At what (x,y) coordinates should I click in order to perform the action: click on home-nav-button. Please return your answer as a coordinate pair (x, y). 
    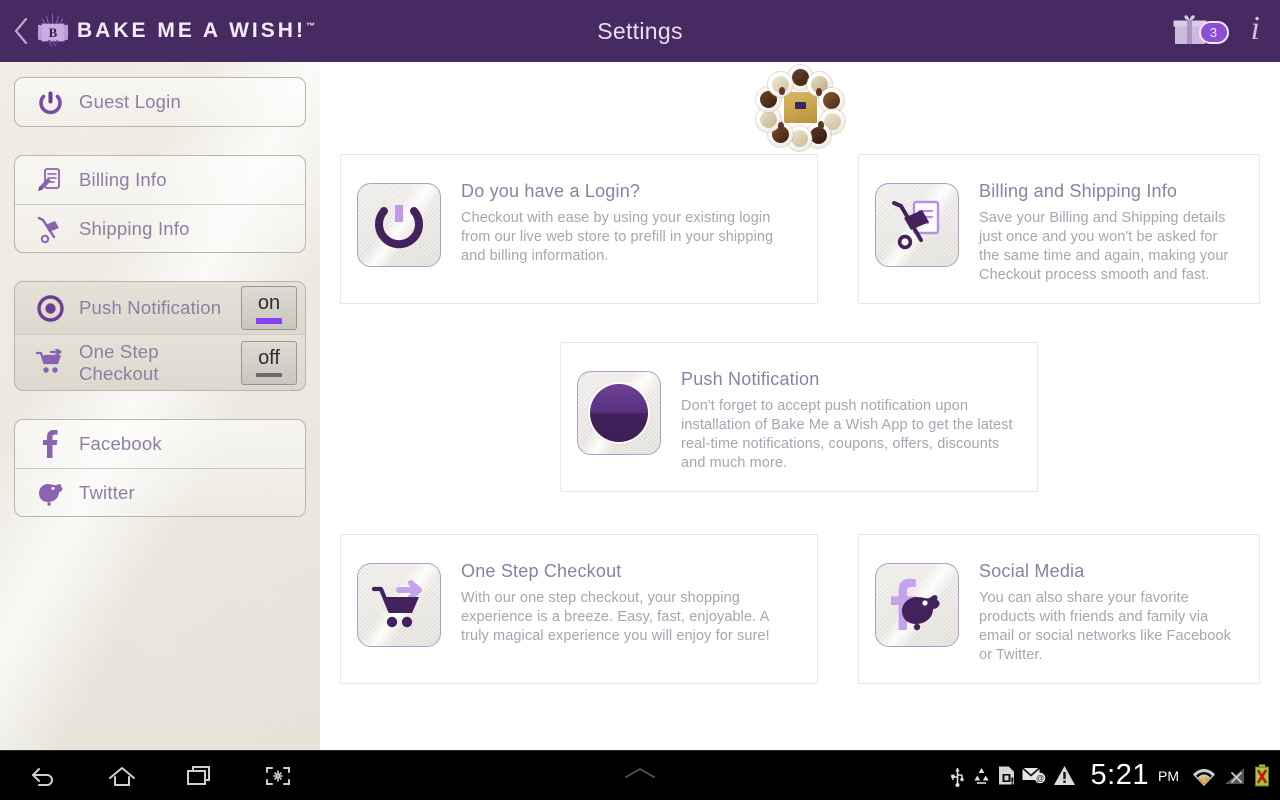
    Looking at the image, I should click on (122, 776).